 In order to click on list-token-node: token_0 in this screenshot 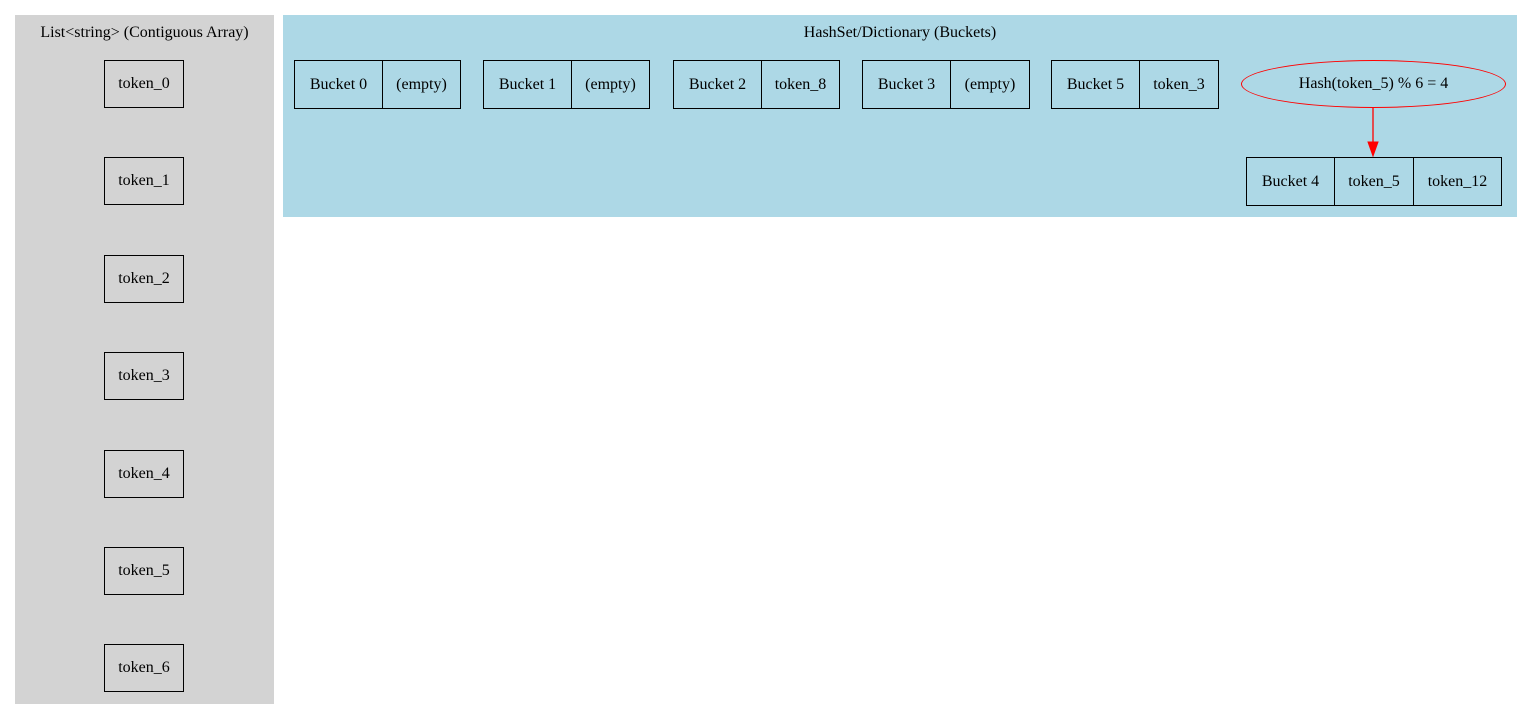, I will do `click(144, 84)`.